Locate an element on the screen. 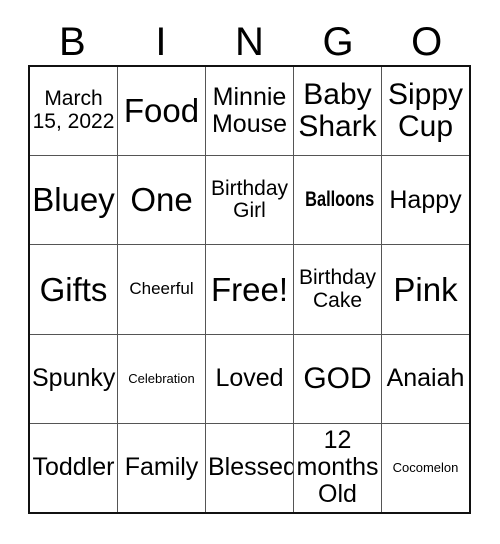 The image size is (500, 544). bingo-cell: Spunky is located at coordinates (74, 378).